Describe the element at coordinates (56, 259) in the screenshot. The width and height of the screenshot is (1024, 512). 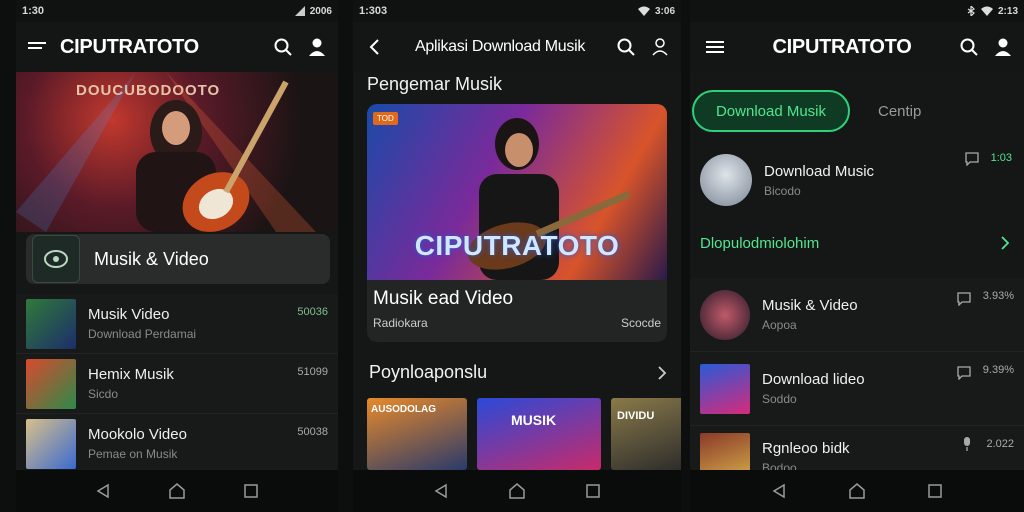
I see `card-logo-icon` at that location.